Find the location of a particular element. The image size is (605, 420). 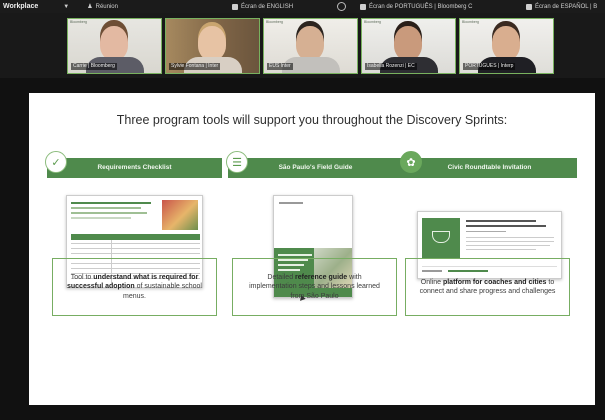

channel-label: Écran de PORTUGUÊS | Bloomberg C is located at coordinates (421, 6).